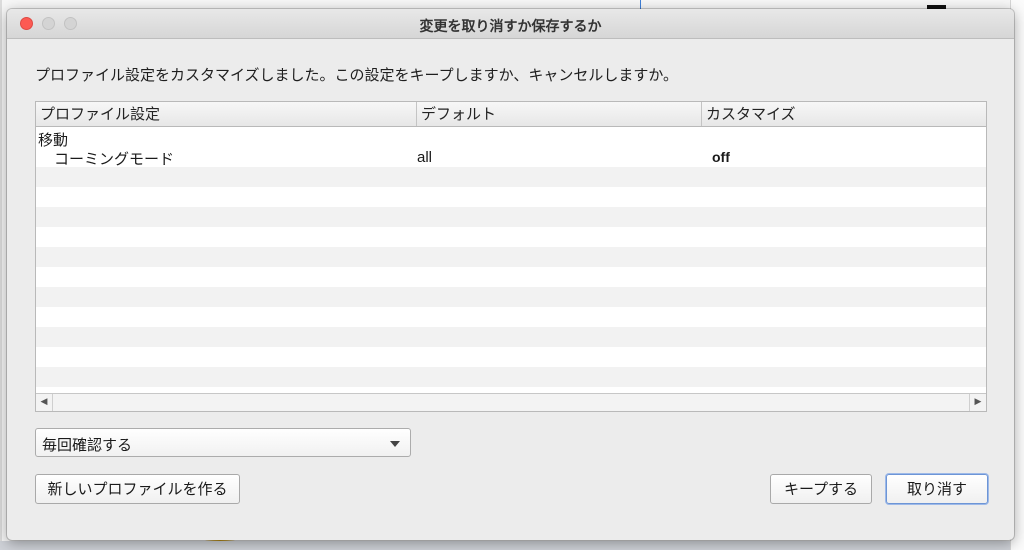 This screenshot has width=1024, height=550. Describe the element at coordinates (937, 489) in the screenshot. I see `discard-button: 取り消す` at that location.